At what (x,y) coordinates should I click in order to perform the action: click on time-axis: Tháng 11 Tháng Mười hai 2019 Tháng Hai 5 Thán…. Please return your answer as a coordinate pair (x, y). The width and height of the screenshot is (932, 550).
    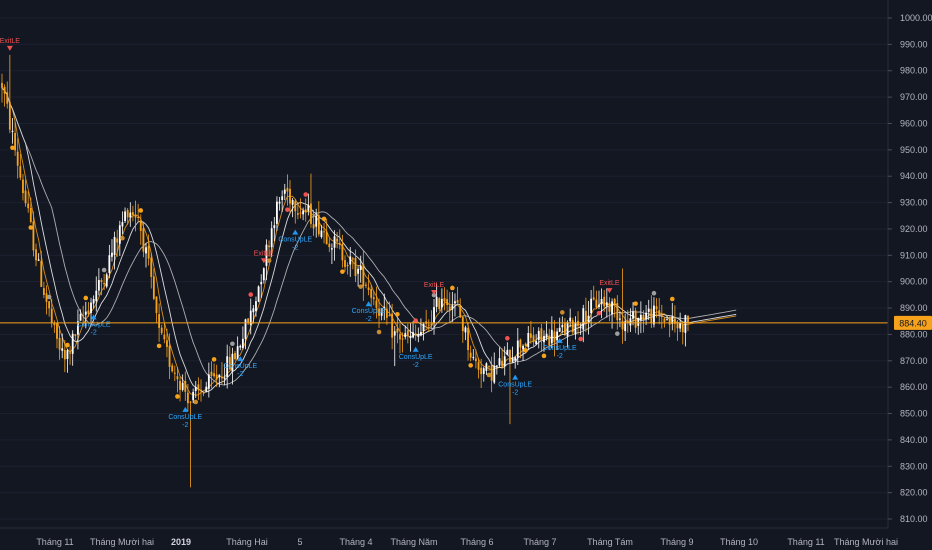
    Looking at the image, I should click on (449, 537).